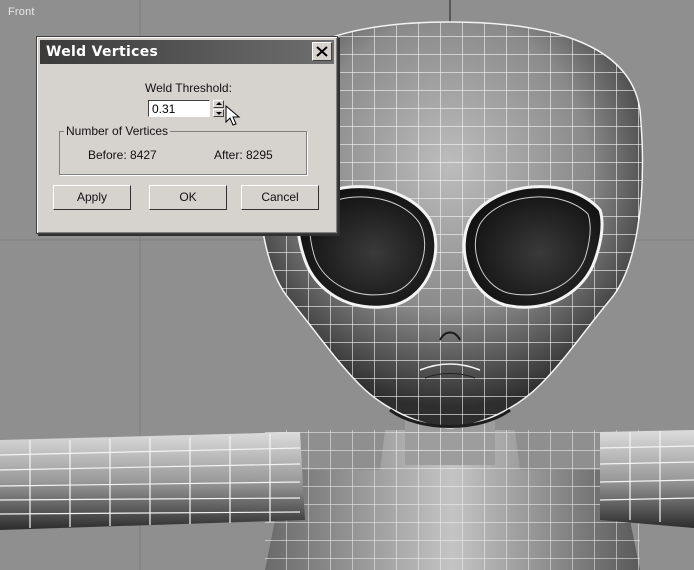 Image resolution: width=694 pixels, height=570 pixels. What do you see at coordinates (218, 113) in the screenshot?
I see `spinner-down-button` at bounding box center [218, 113].